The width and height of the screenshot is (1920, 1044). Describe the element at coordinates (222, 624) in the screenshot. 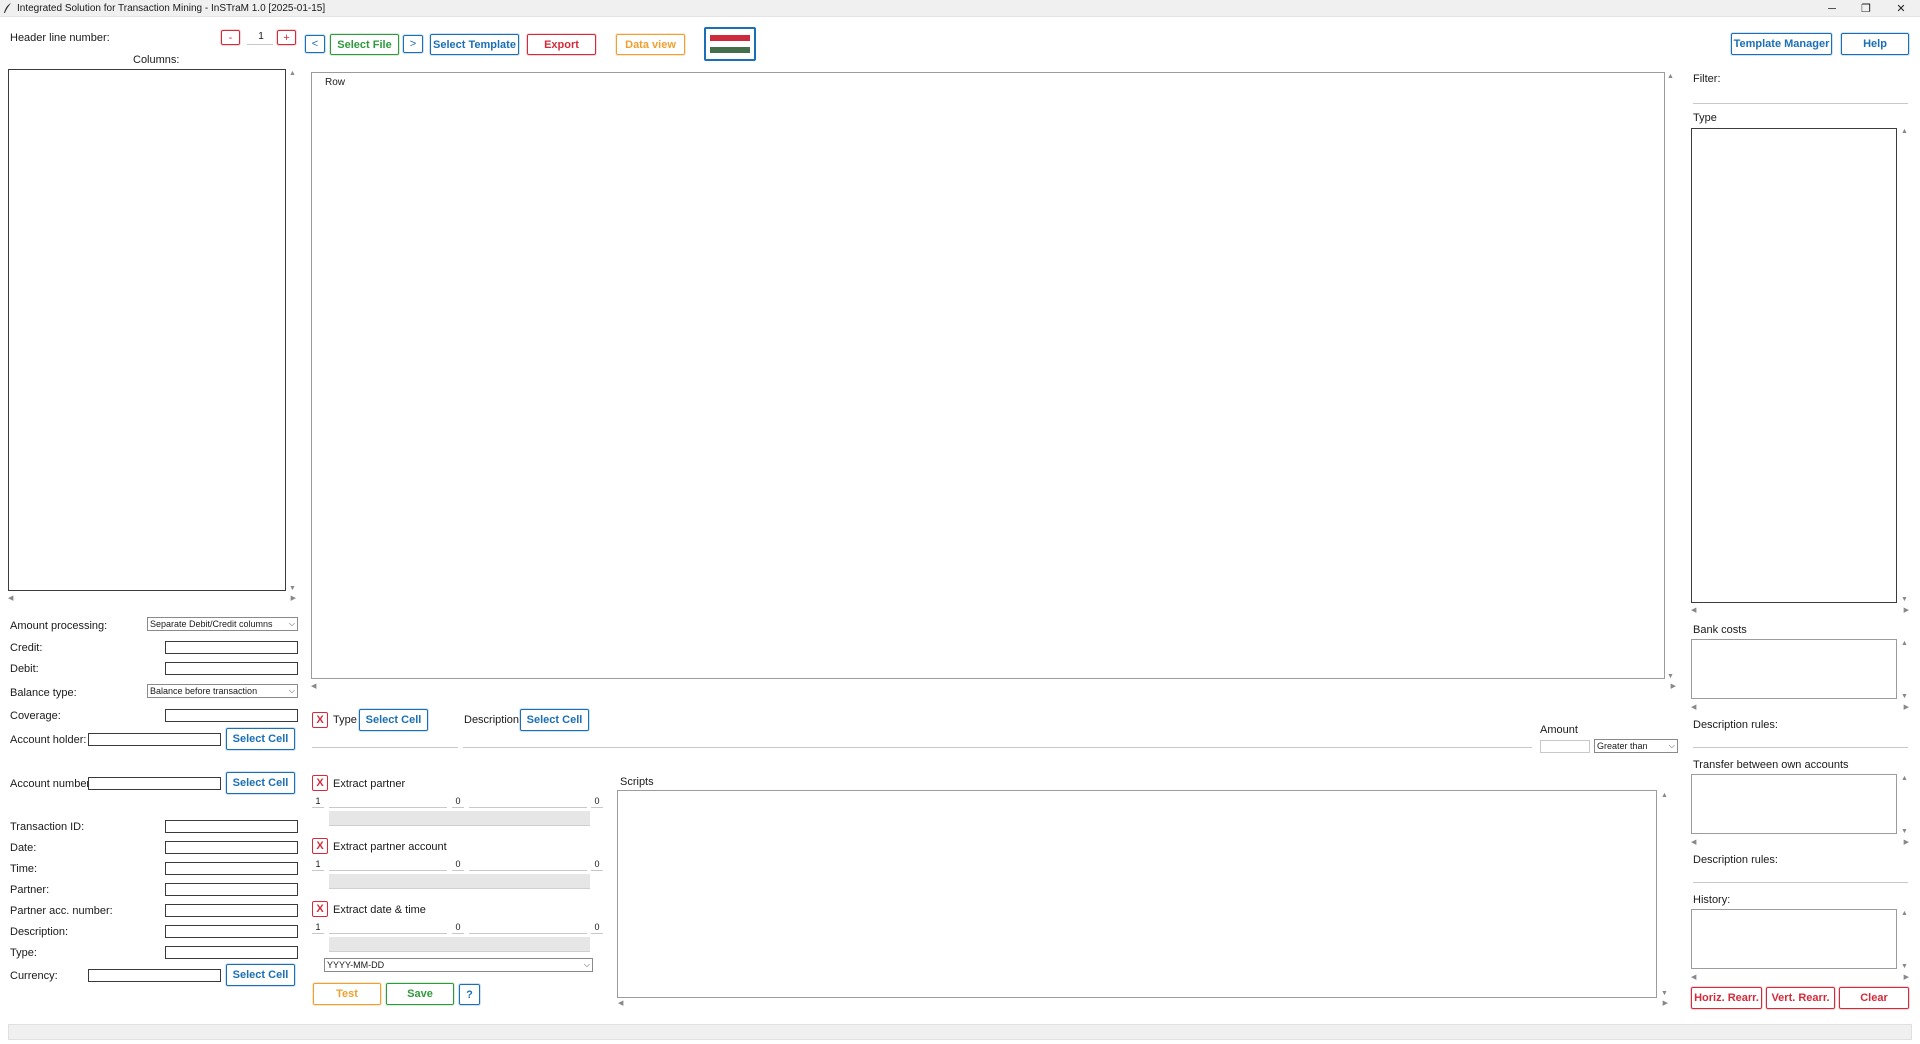

I see `amount-processing-select: Separate Debit/Credit columns ⌵` at that location.